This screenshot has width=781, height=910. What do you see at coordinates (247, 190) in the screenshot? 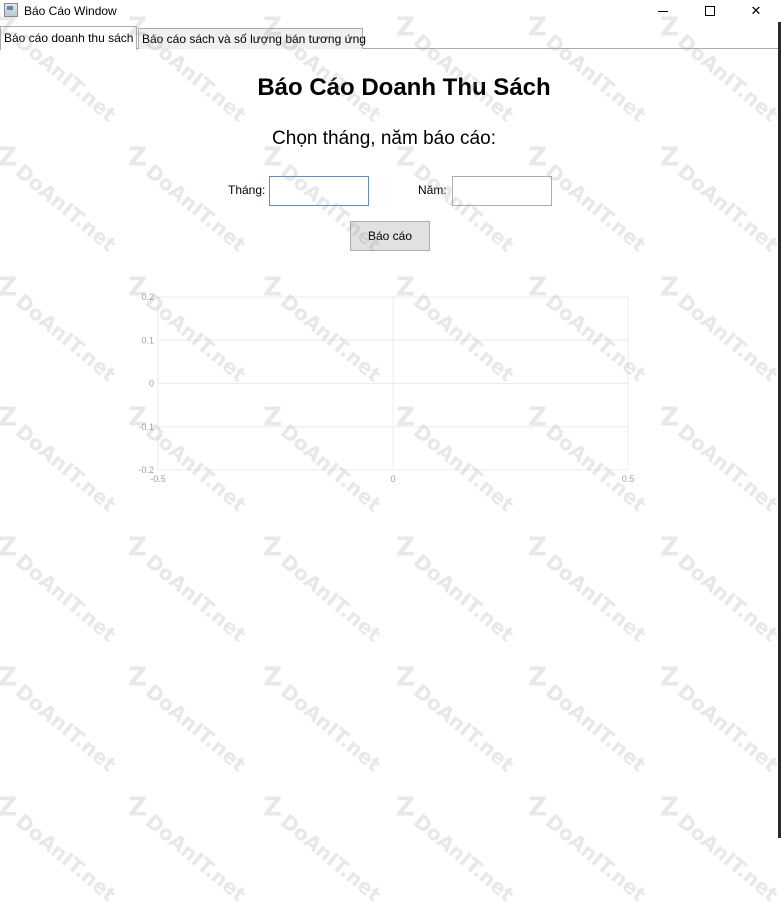
I see `month-label: Tháng:` at bounding box center [247, 190].